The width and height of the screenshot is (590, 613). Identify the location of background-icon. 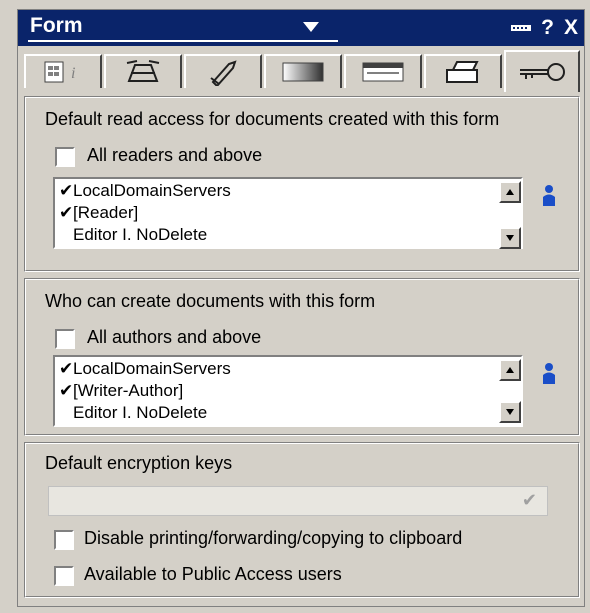
(303, 72).